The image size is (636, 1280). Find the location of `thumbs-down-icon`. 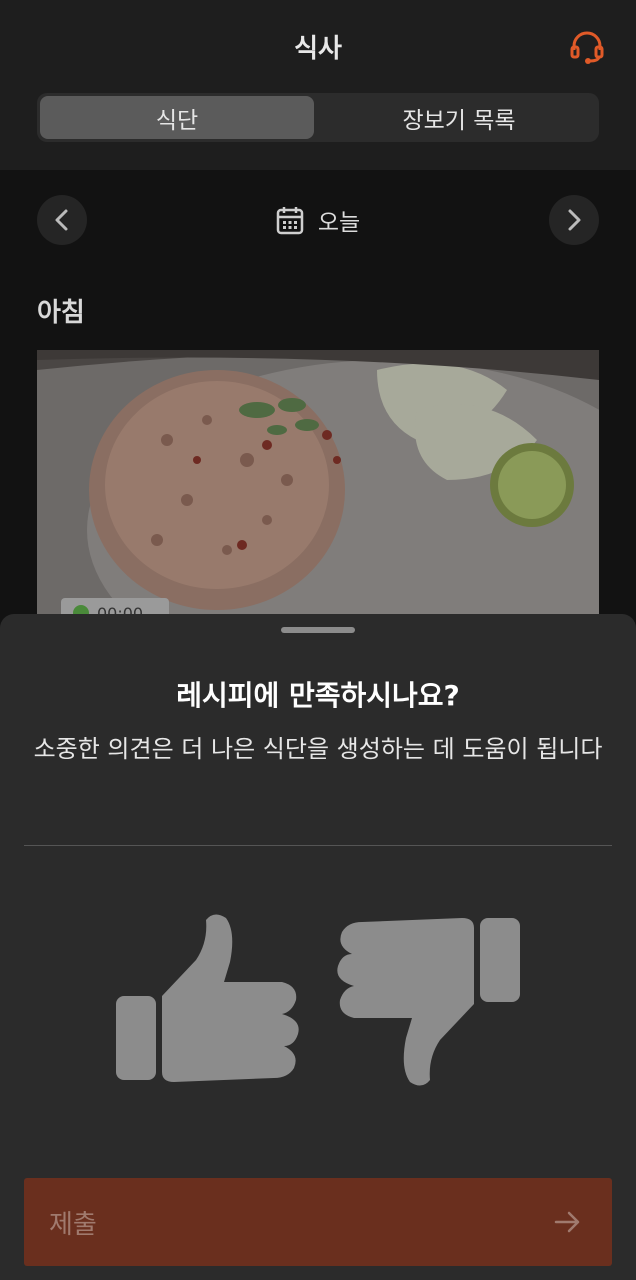

thumbs-down-icon is located at coordinates (428, 1000).